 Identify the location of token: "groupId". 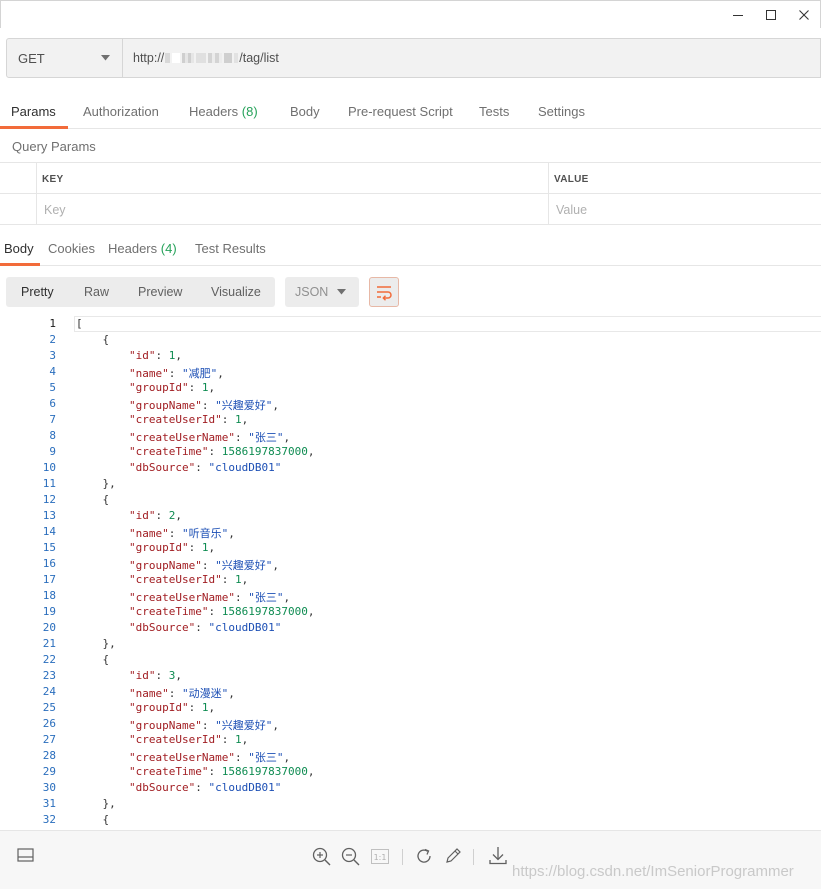
(159, 707).